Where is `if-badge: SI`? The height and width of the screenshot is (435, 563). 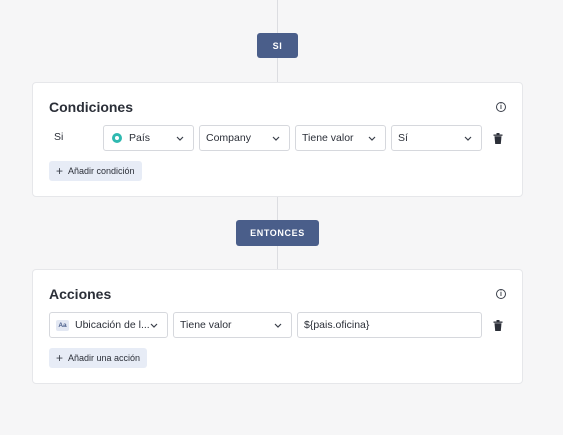 if-badge: SI is located at coordinates (277, 45).